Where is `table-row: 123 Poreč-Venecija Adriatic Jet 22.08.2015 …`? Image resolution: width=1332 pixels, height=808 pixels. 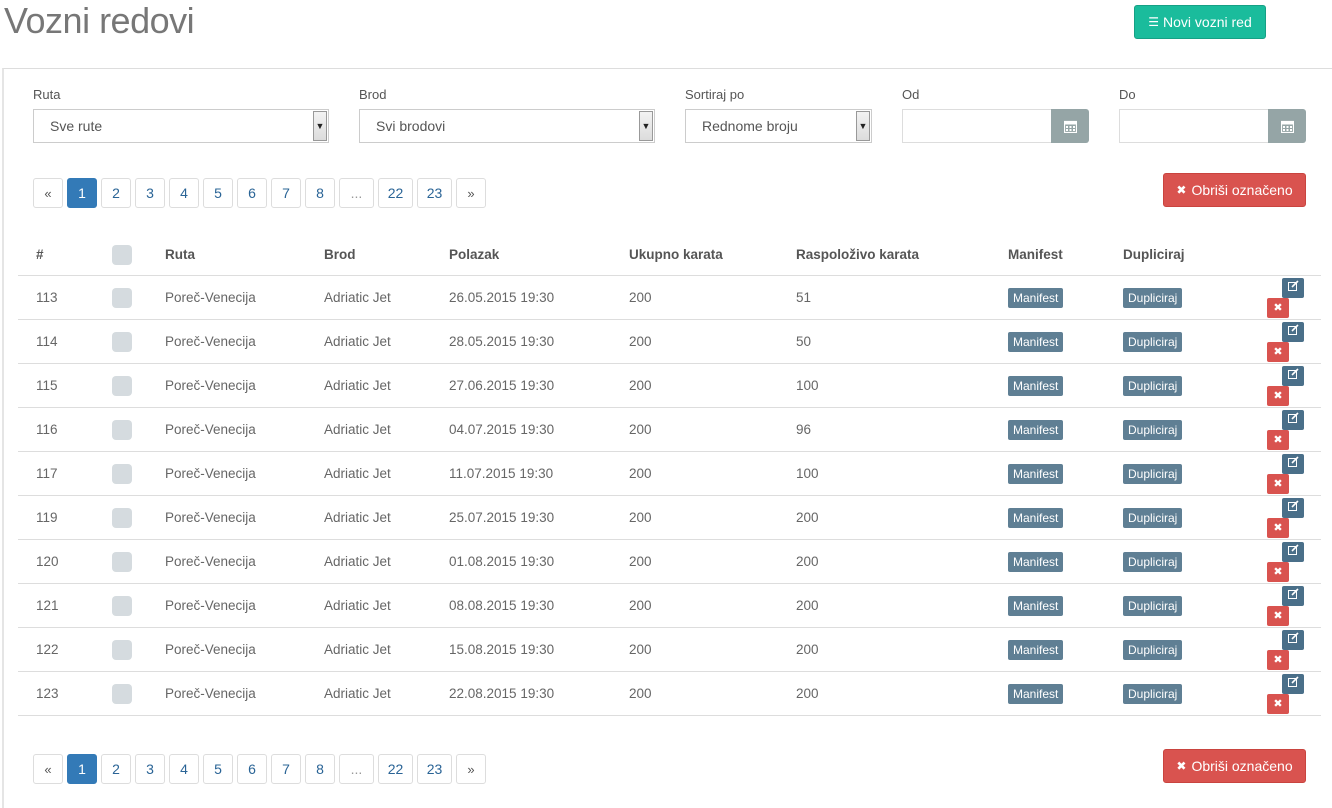
table-row: 123 Poreč-Venecija Adriatic Jet 22.08.2015 … is located at coordinates (669, 693).